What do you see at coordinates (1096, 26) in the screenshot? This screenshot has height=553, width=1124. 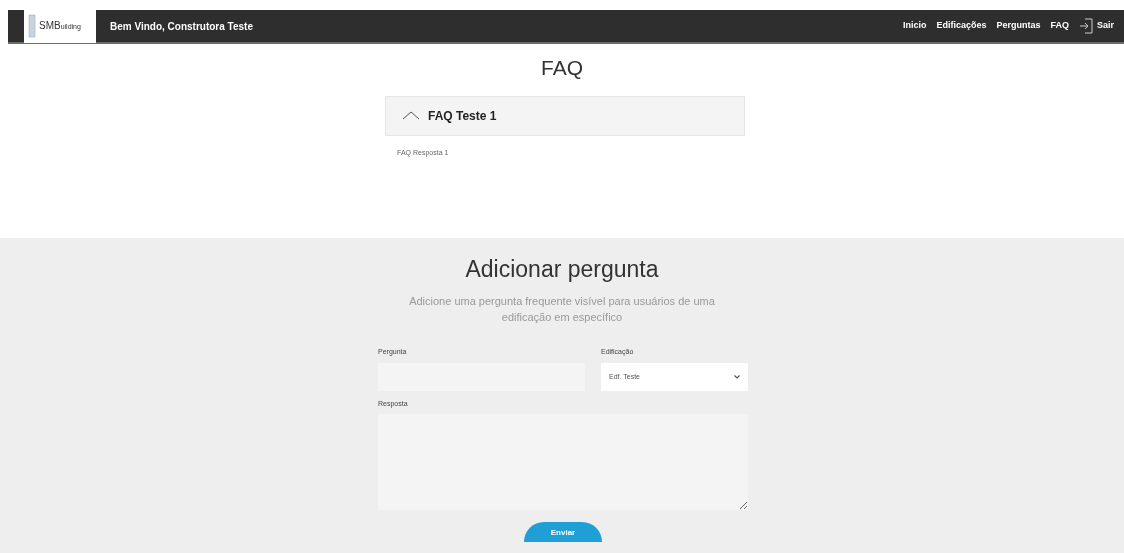 I see `logout-link: Sair` at bounding box center [1096, 26].